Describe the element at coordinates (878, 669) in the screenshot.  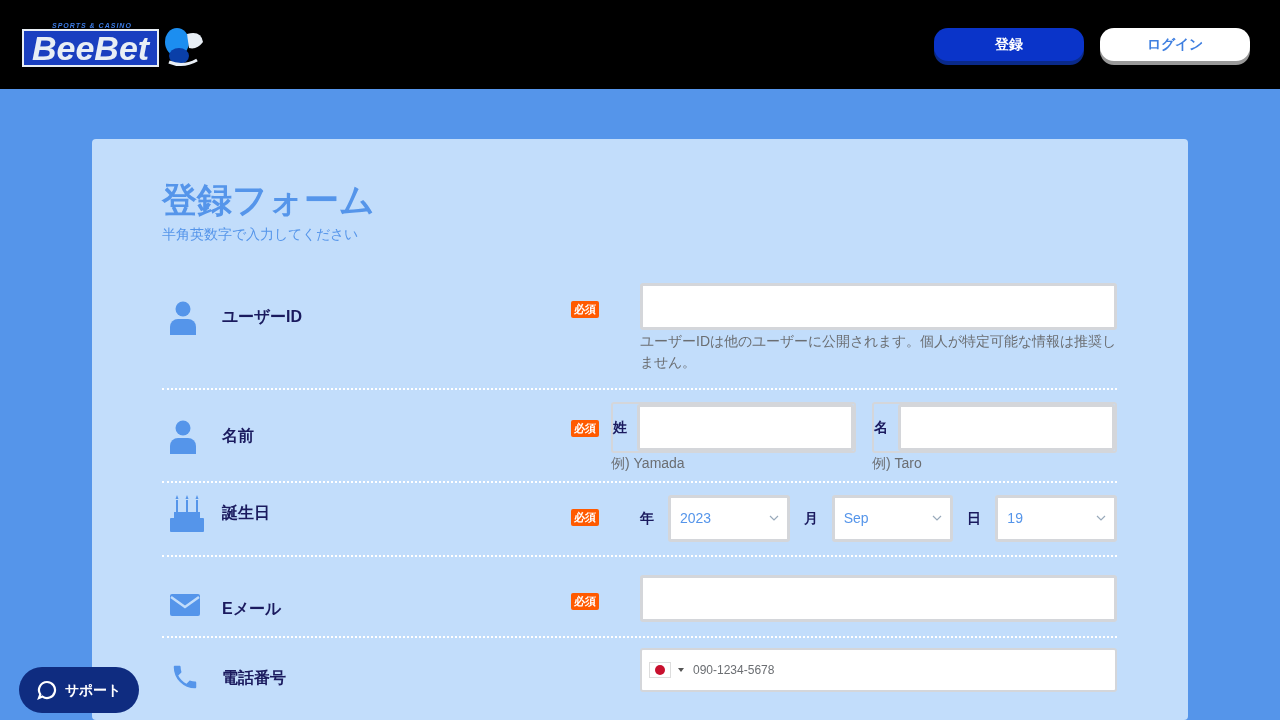
I see `phone-field: 090-1234-5678` at that location.